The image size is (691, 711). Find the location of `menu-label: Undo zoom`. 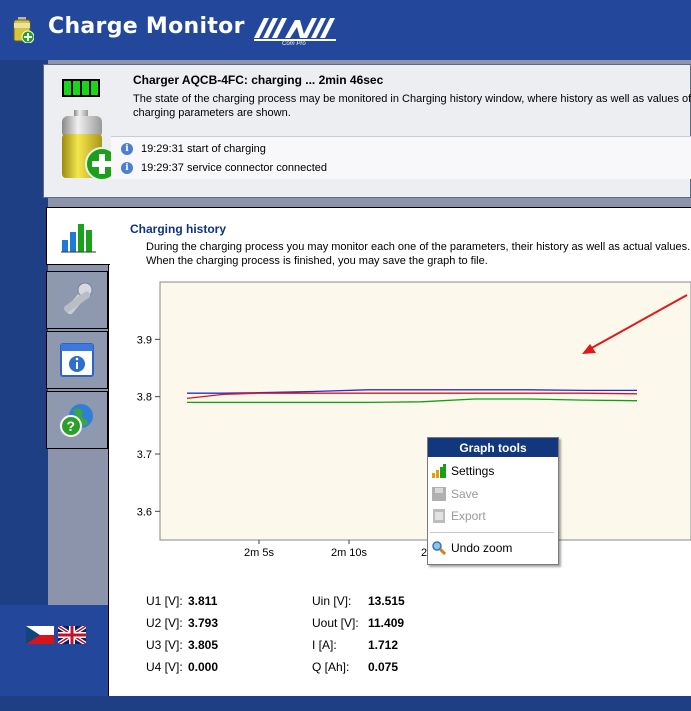

menu-label: Undo zoom is located at coordinates (482, 548).